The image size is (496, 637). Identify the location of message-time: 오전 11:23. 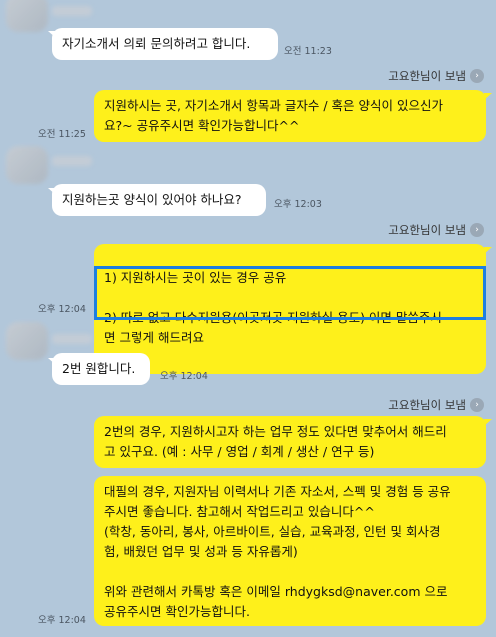
(308, 51).